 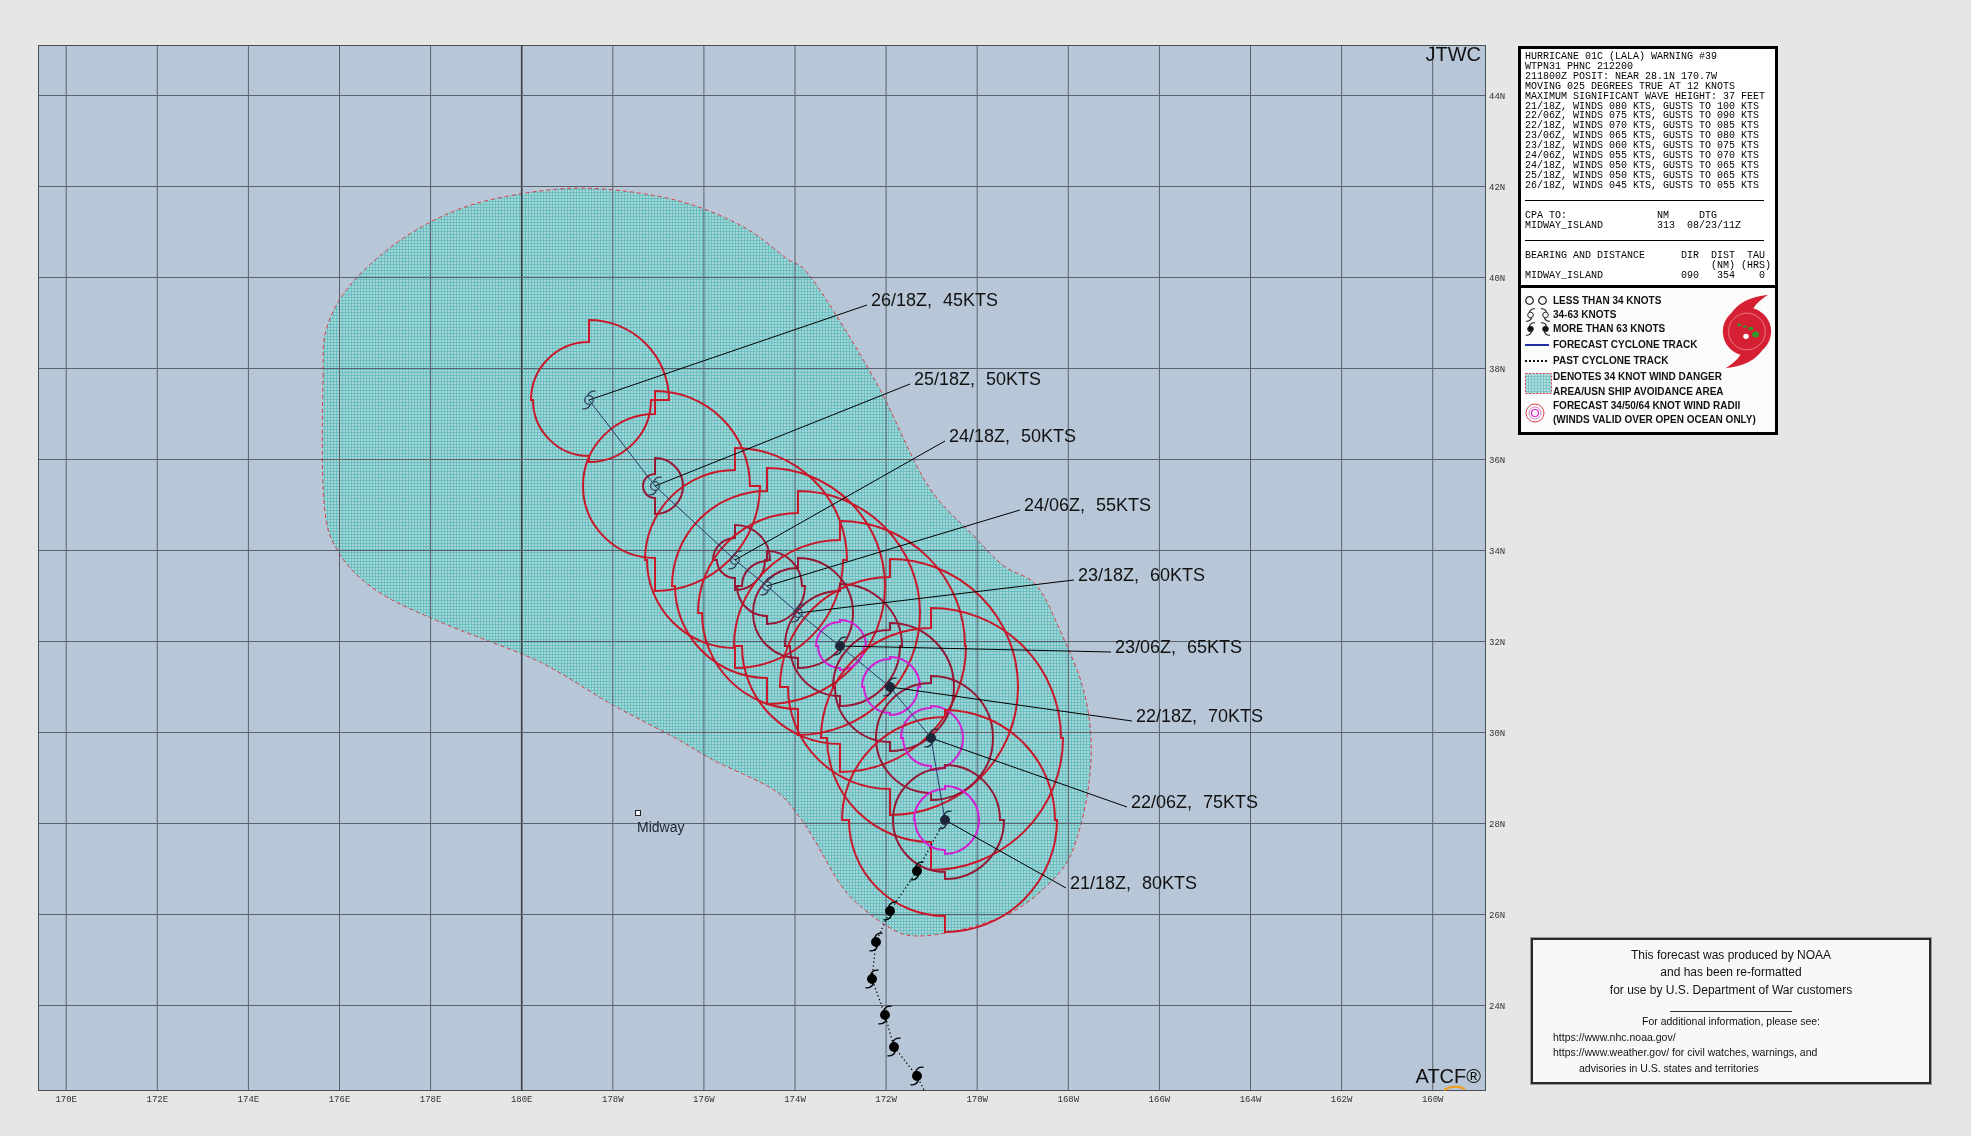 What do you see at coordinates (1654, 412) in the screenshot?
I see `legend-label: FORECAST 34/50/64 KNOT WIND RADII (WINDS VALID OVER OPEN OCEAN ONLY)` at bounding box center [1654, 412].